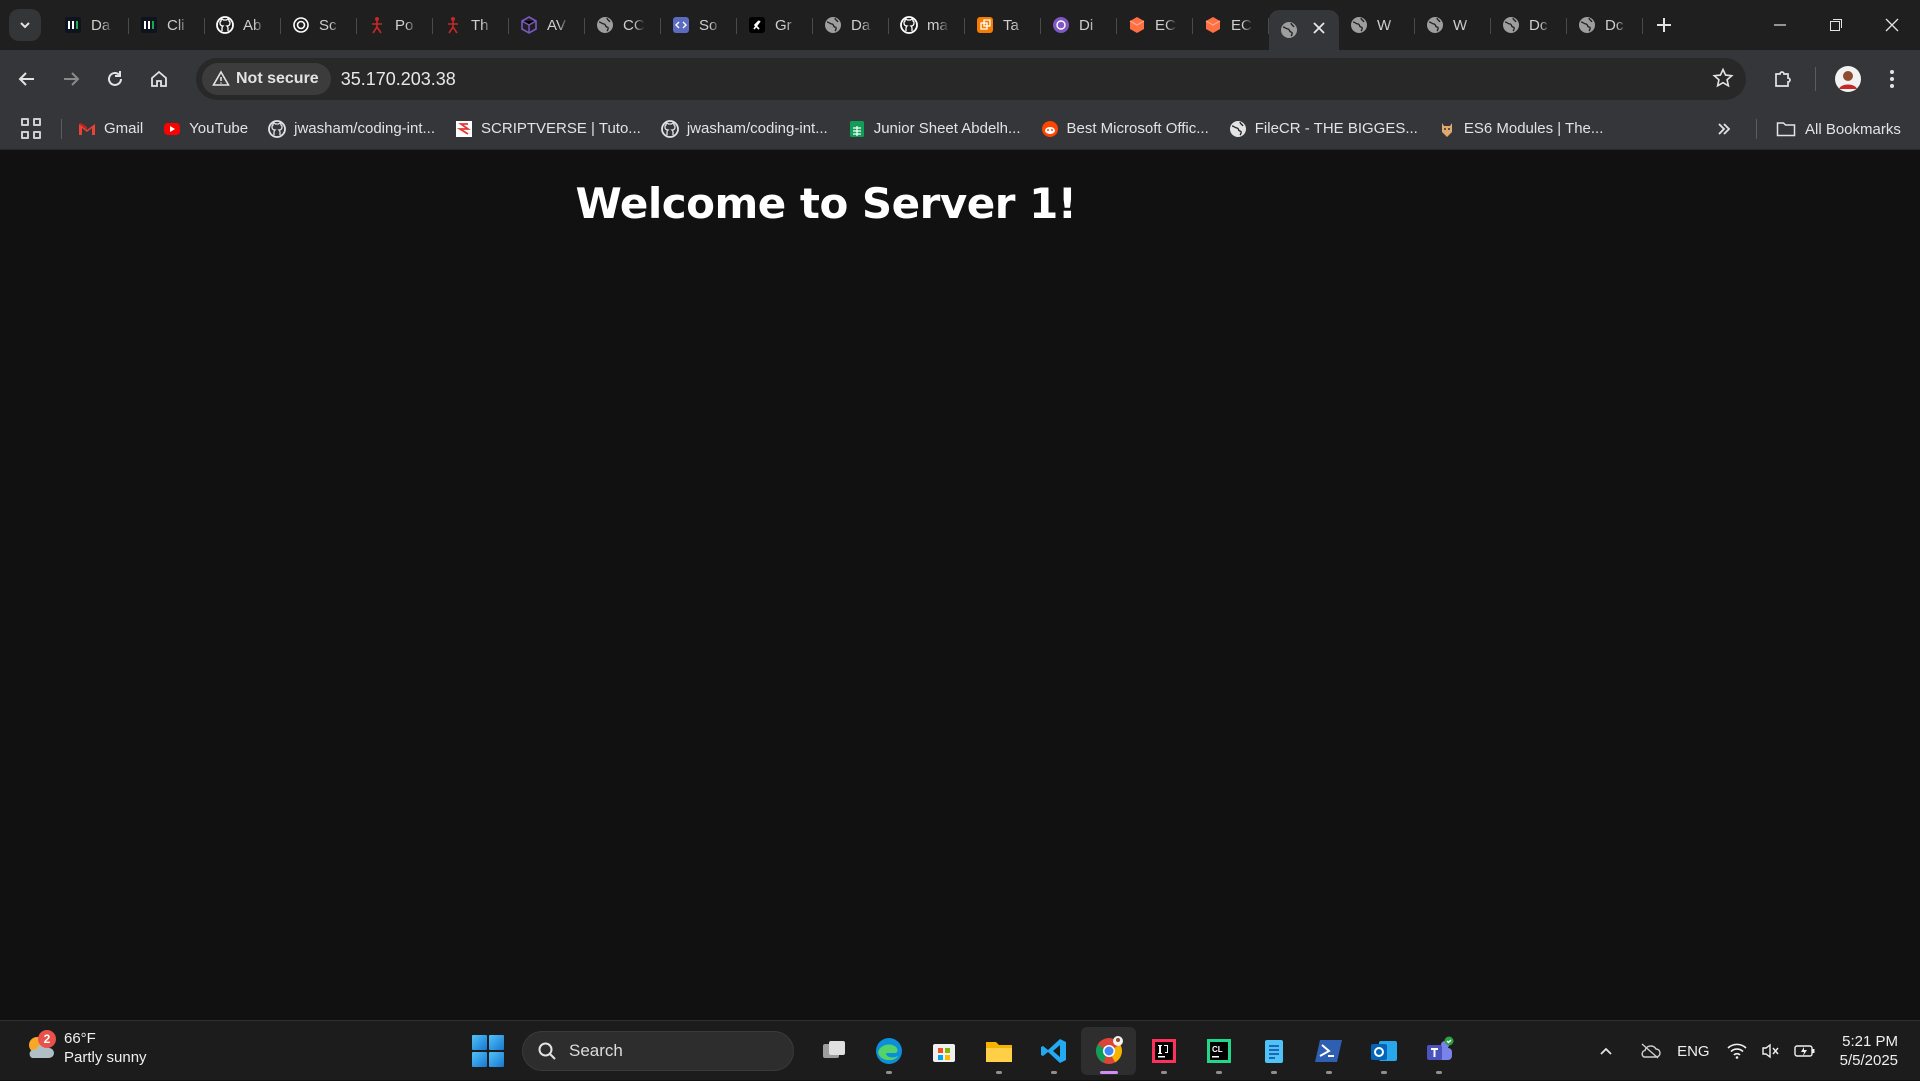  What do you see at coordinates (301, 25) in the screenshot?
I see `openai-icon` at bounding box center [301, 25].